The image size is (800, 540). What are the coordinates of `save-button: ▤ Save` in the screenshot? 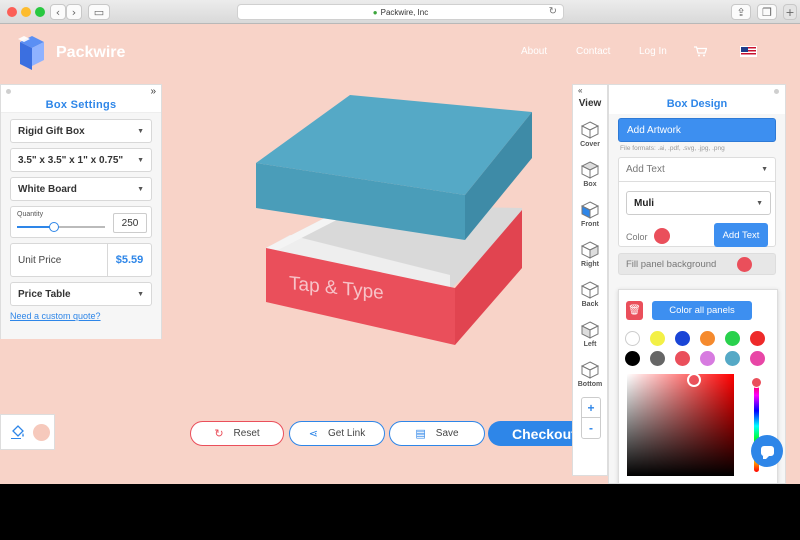 It's located at (437, 433).